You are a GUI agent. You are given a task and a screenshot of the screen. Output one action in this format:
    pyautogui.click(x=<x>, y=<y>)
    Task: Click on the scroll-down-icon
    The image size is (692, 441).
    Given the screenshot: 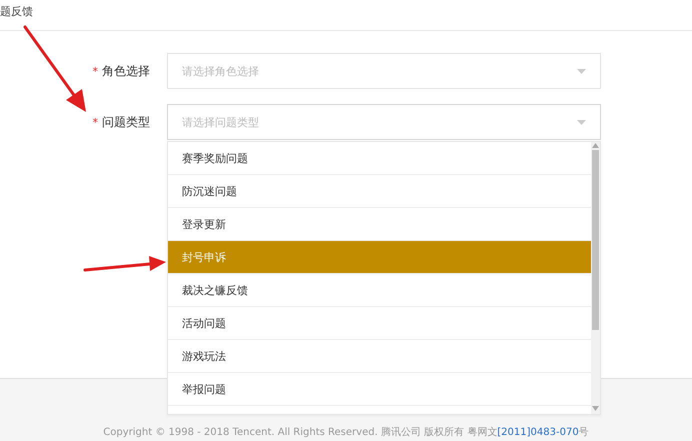 What is the action you would take?
    pyautogui.click(x=595, y=409)
    